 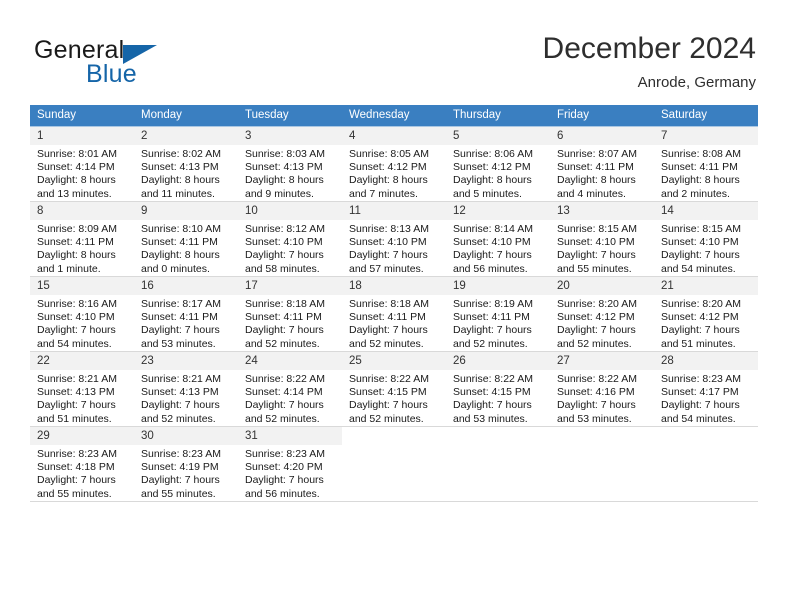 I want to click on sunrise-text: Sunrise: 8:14 AM, so click(x=493, y=229).